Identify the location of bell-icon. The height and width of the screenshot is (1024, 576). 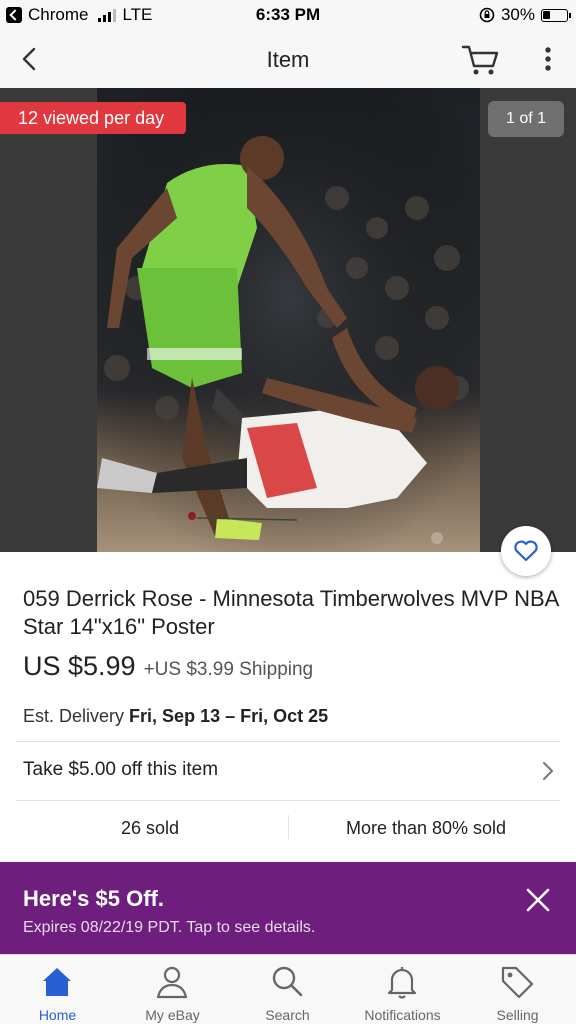
(402, 983).